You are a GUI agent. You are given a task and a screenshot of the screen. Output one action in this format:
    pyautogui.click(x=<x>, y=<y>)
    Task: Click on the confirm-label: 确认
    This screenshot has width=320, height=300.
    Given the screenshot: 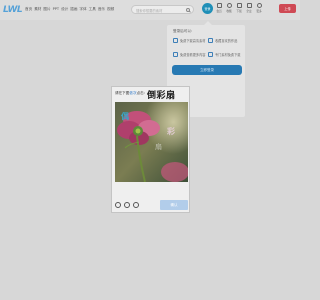 What is the action you would take?
    pyautogui.click(x=174, y=204)
    